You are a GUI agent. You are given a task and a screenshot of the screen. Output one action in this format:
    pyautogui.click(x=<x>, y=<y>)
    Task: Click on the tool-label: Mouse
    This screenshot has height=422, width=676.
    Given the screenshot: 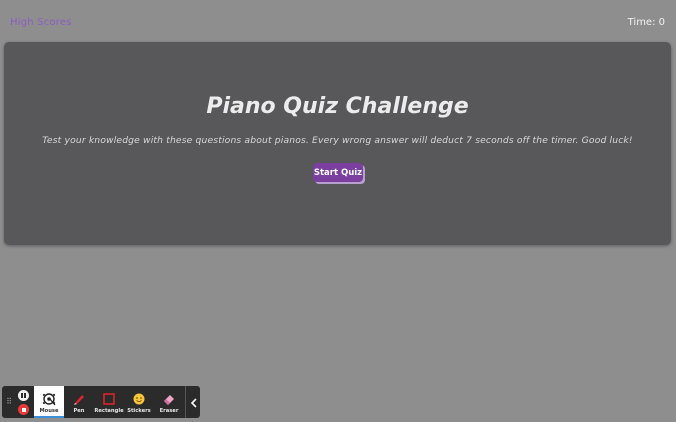 What is the action you would take?
    pyautogui.click(x=49, y=411)
    